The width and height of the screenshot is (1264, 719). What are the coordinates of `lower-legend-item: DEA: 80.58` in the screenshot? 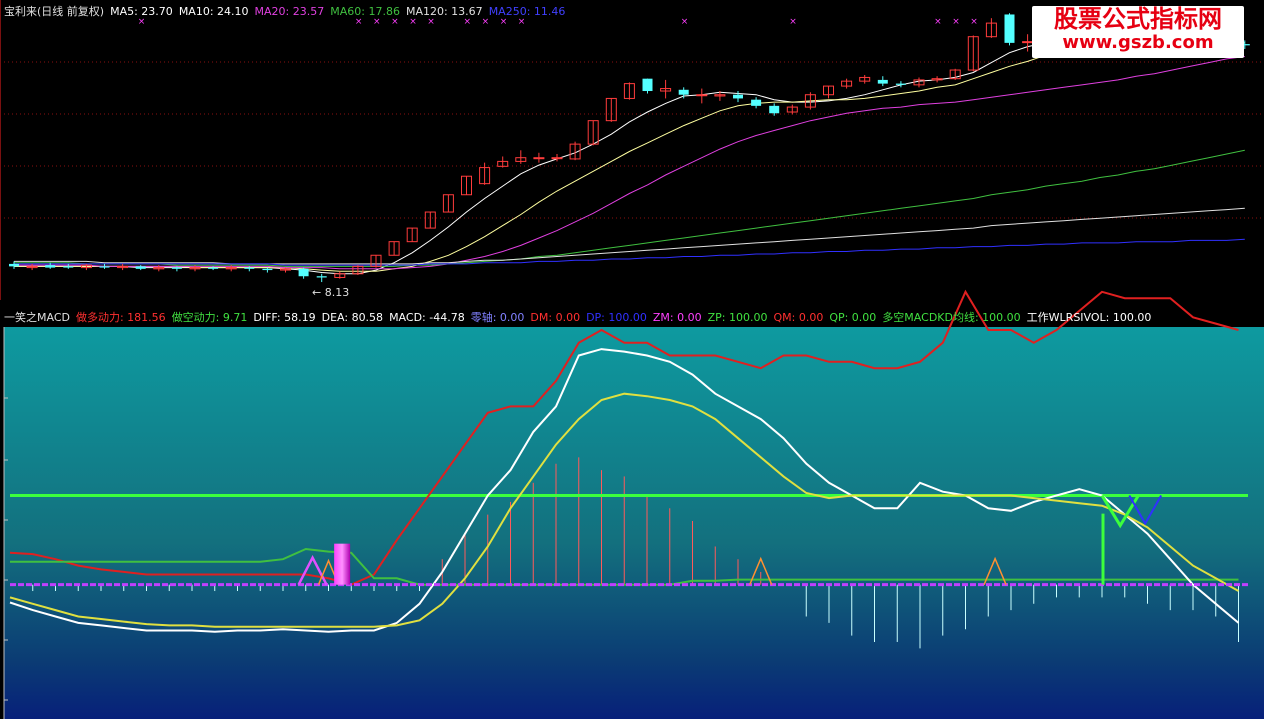 It's located at (352, 317).